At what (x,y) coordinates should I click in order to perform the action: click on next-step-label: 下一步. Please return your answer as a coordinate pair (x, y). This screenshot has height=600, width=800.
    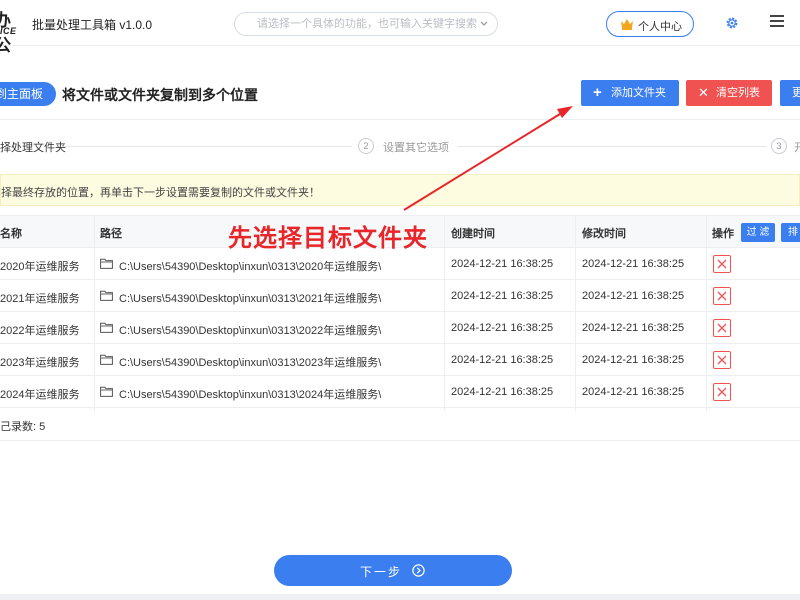
    Looking at the image, I should click on (381, 572).